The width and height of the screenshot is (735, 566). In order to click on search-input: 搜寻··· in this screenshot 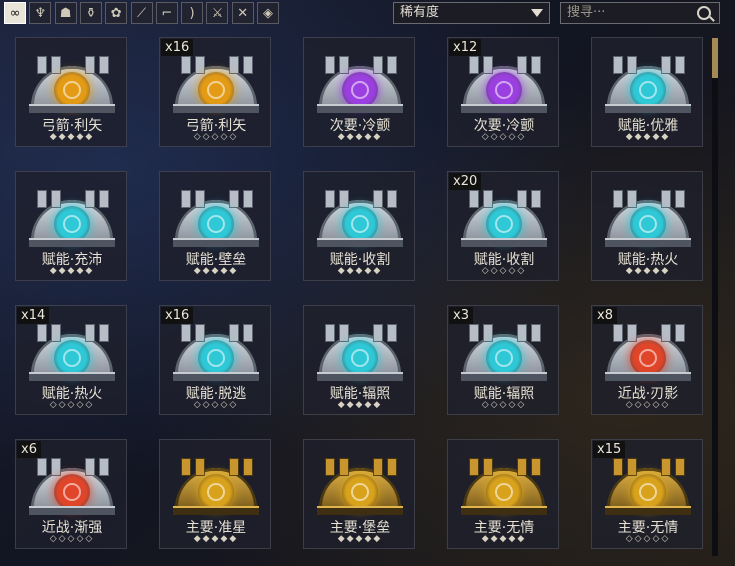, I will do `click(640, 13)`.